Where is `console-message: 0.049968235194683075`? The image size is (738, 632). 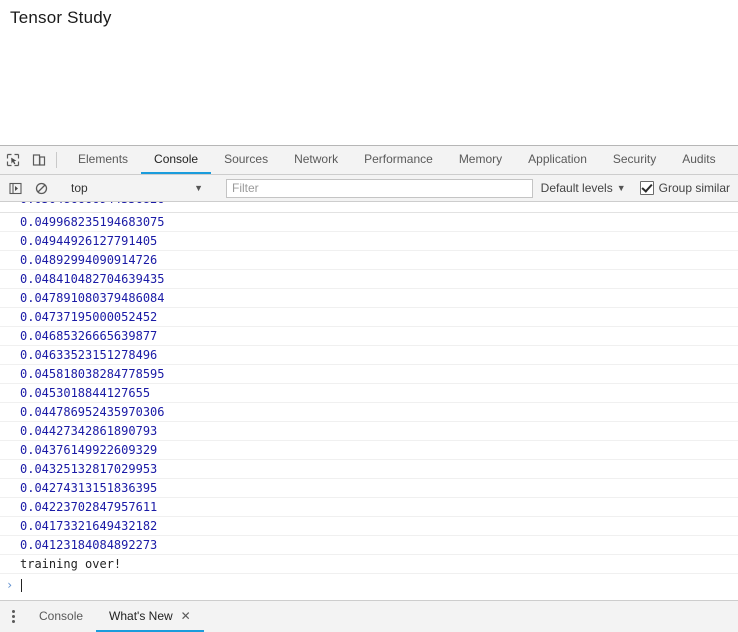 console-message: 0.049968235194683075 is located at coordinates (369, 222).